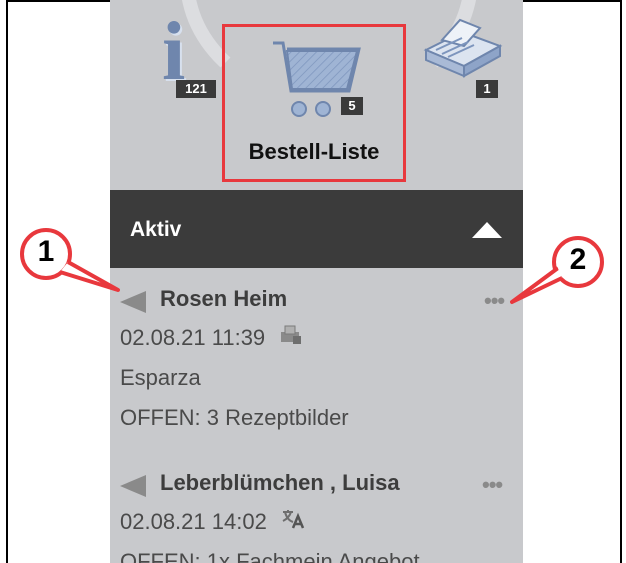  What do you see at coordinates (224, 298) in the screenshot?
I see `order-name: Rosen Heim` at bounding box center [224, 298].